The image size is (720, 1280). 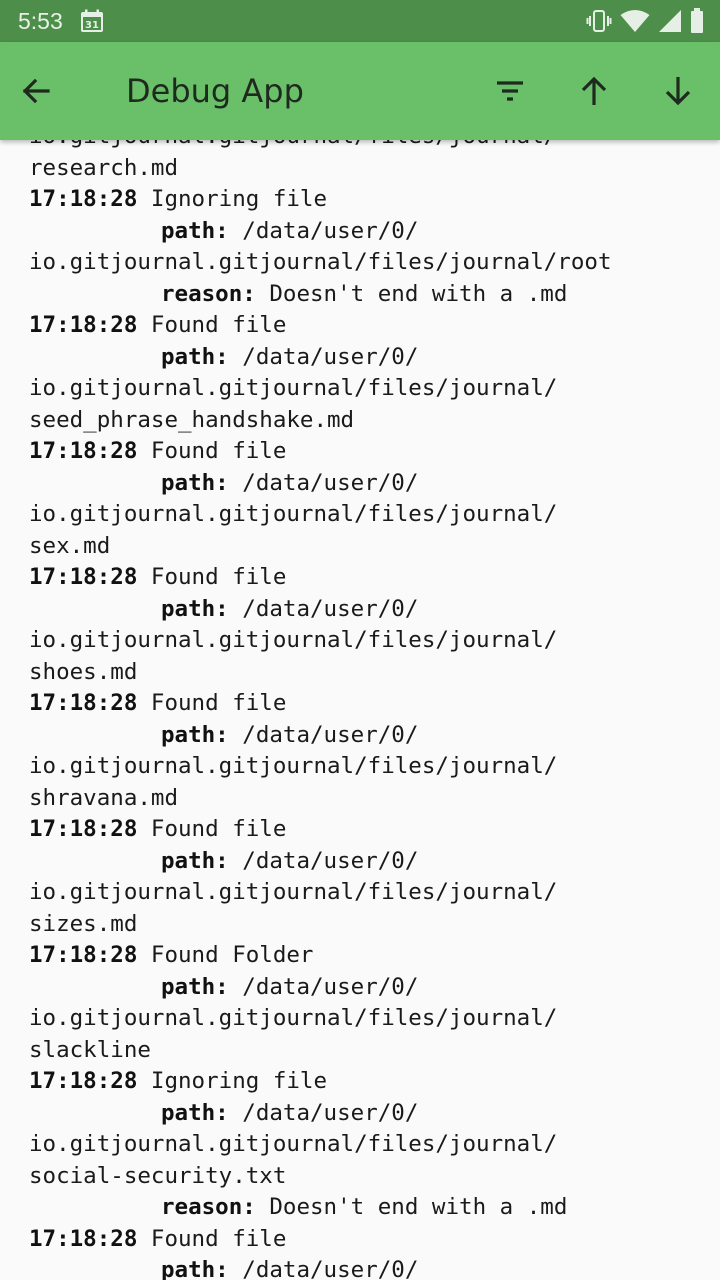 I want to click on signal-icon, so click(x=670, y=21).